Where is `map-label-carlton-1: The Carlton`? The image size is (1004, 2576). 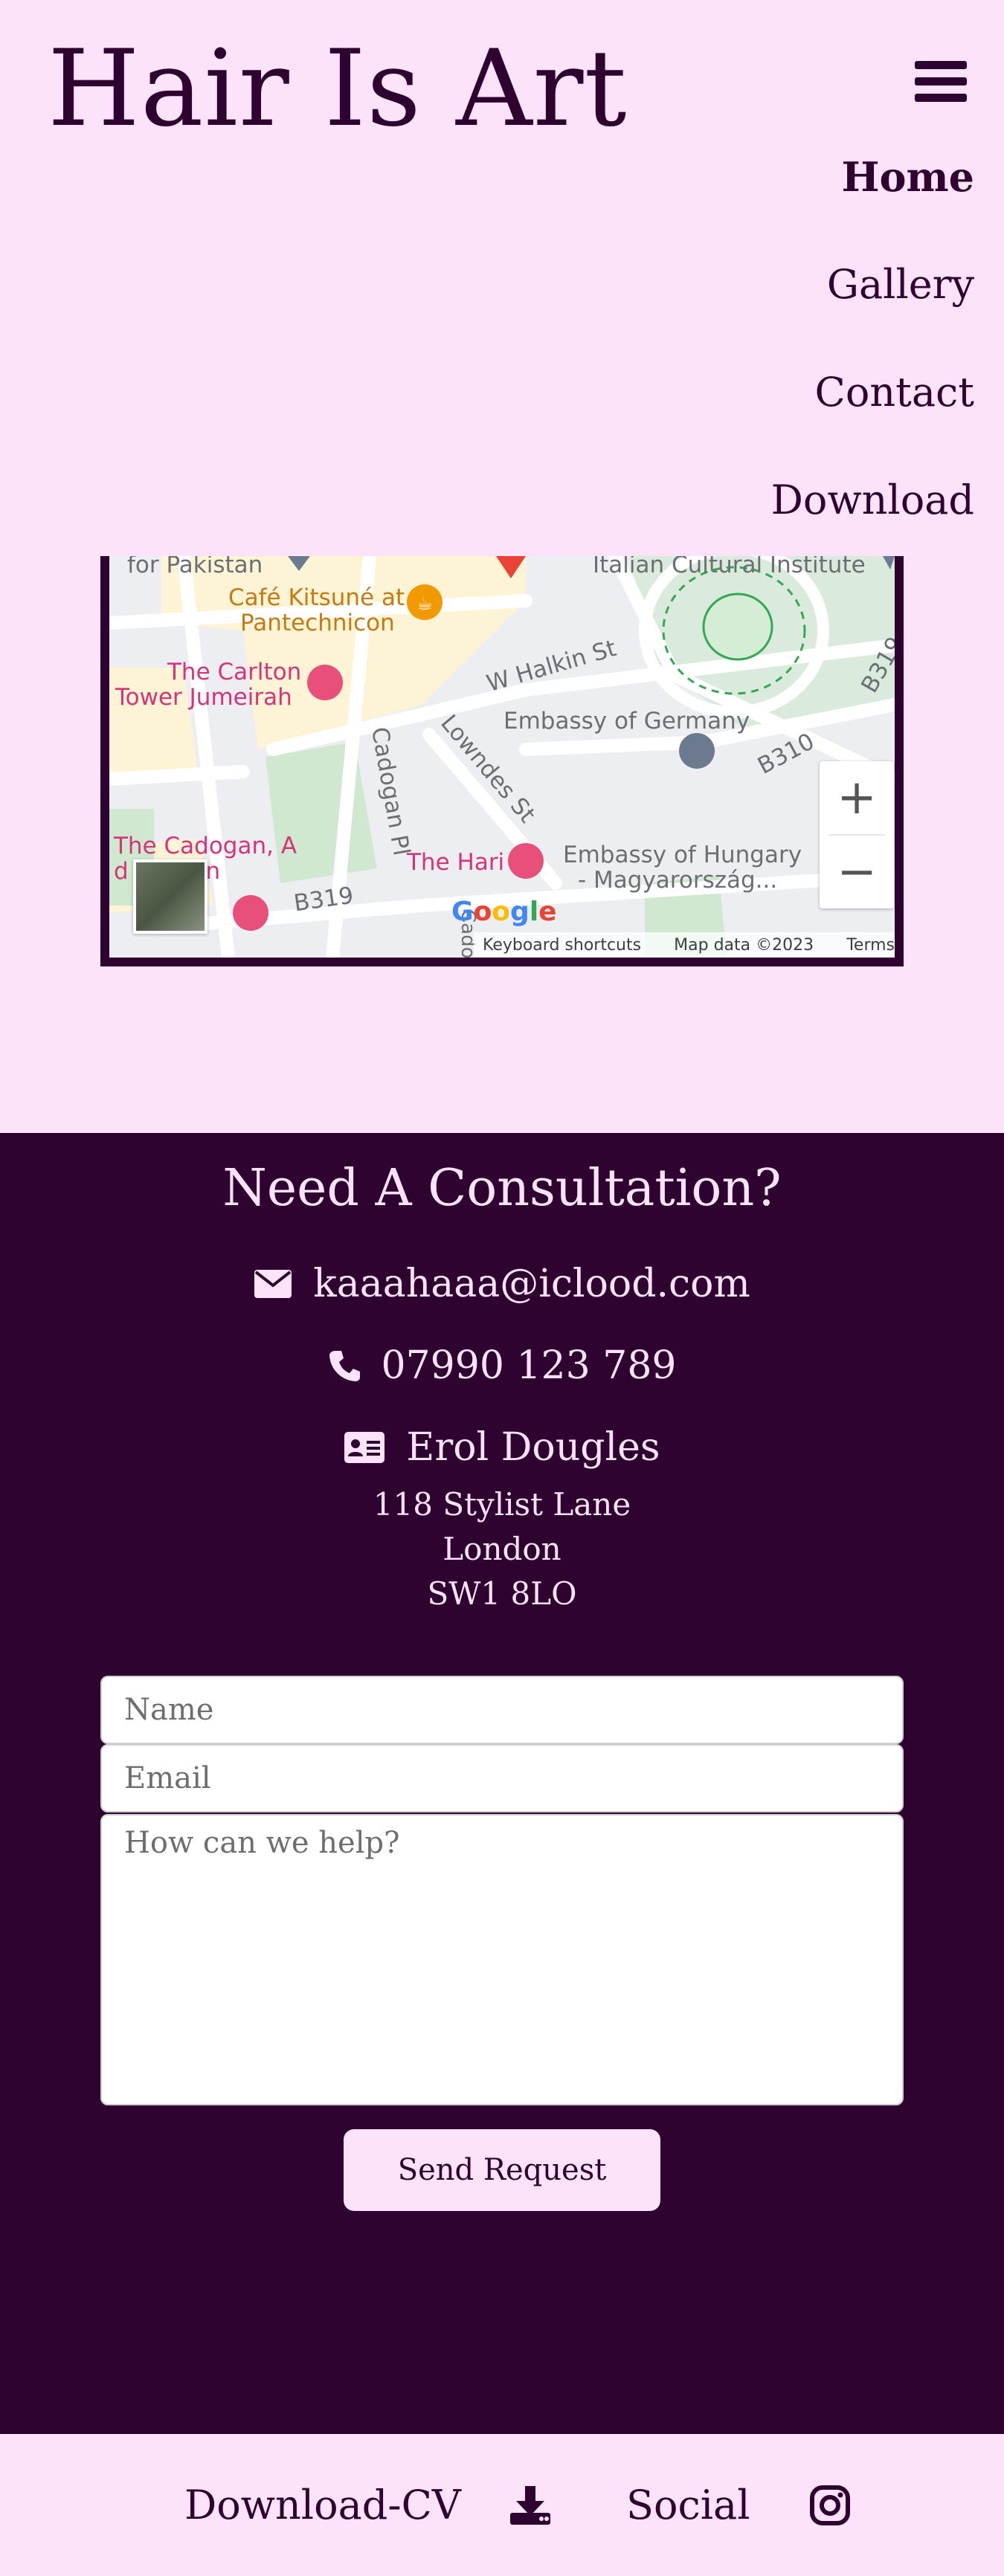 map-label-carlton-1: The Carlton is located at coordinates (234, 672).